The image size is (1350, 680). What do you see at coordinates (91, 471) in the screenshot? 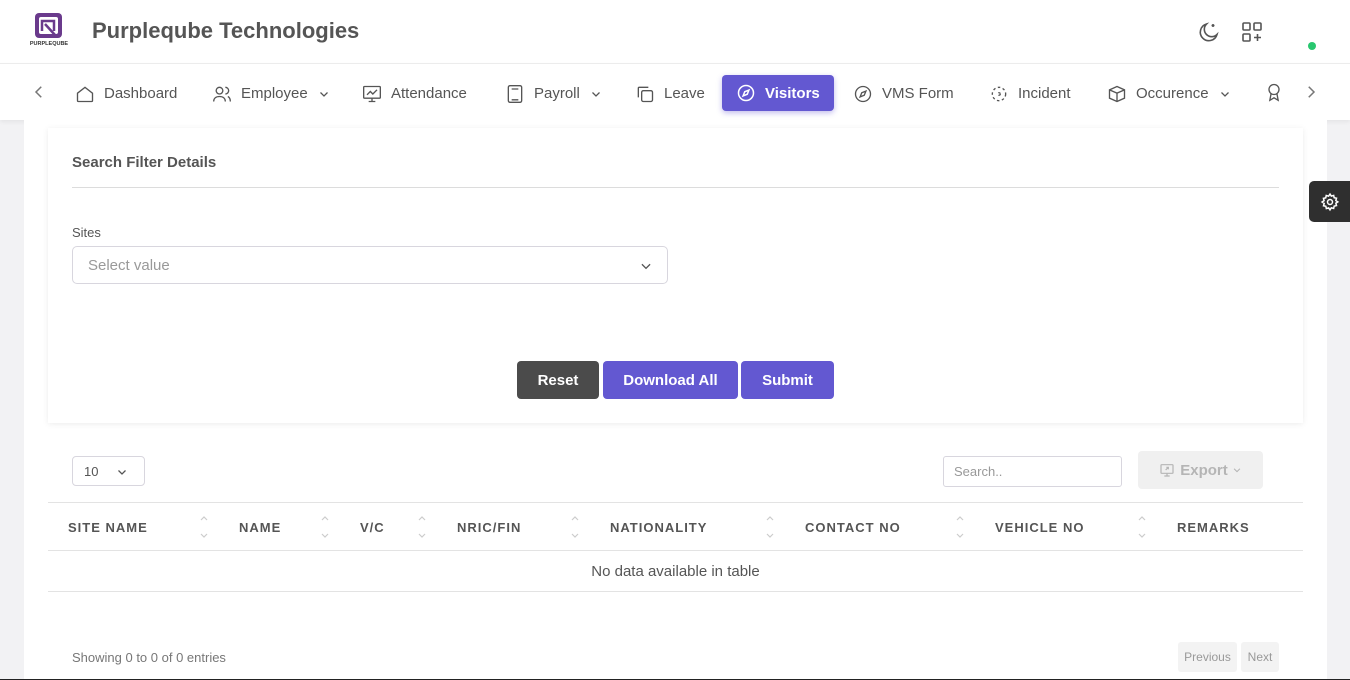
I see `page-length-value: 10` at bounding box center [91, 471].